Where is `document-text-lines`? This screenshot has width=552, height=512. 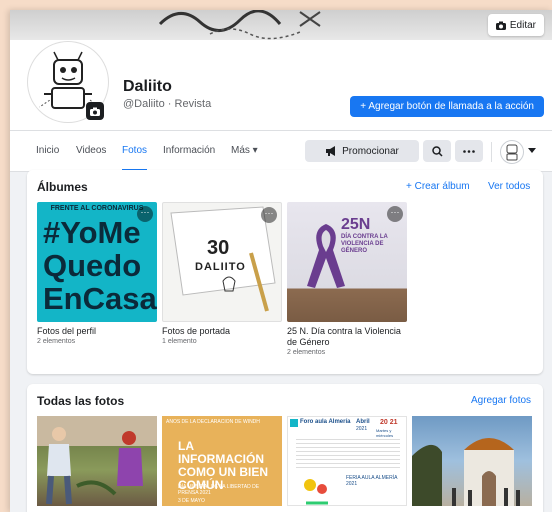 document-text-lines is located at coordinates (348, 454).